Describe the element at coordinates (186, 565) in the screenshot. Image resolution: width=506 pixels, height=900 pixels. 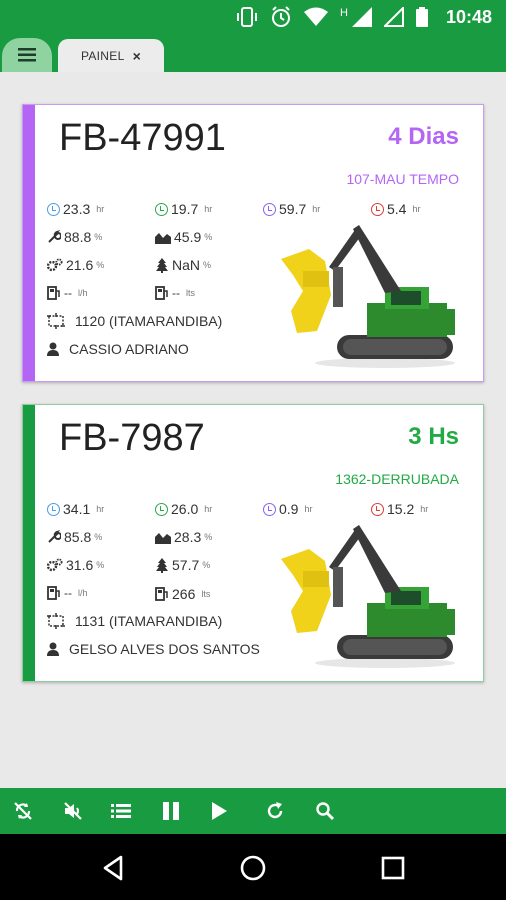
I see `tree-value: 57.7` at that location.